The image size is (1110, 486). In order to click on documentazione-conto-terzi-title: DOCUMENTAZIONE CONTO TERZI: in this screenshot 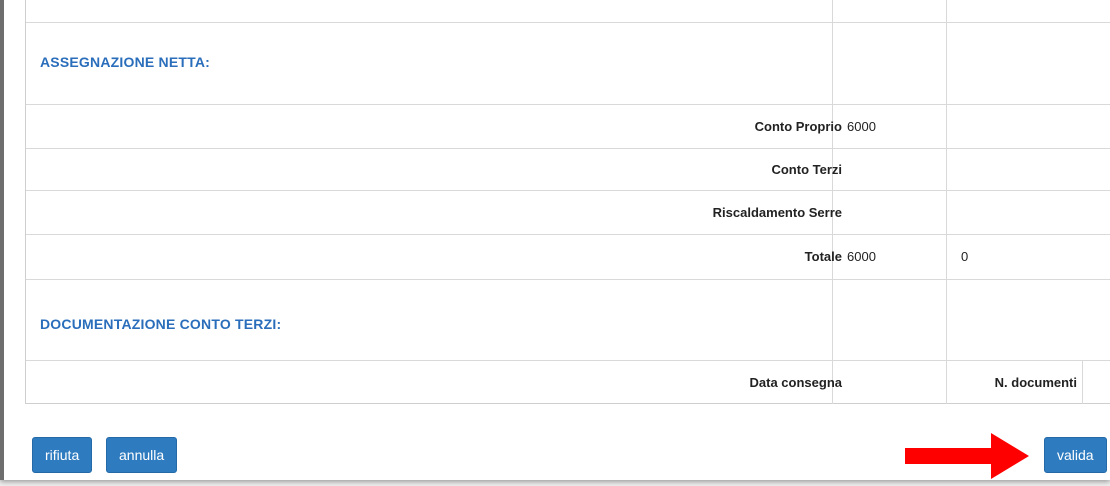, I will do `click(161, 324)`.